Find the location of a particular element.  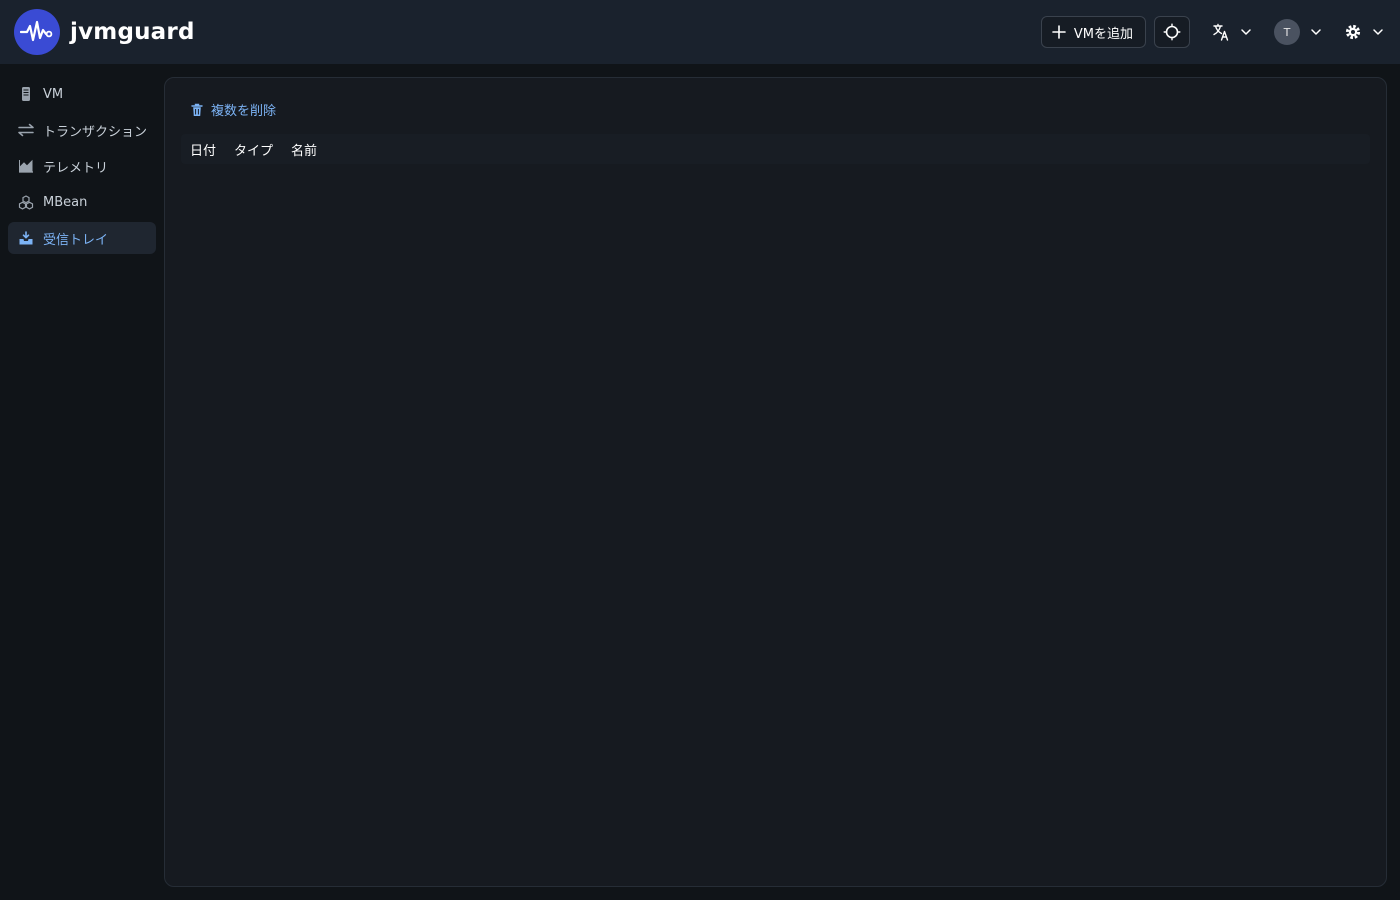

sidebar-item-mbean: MBean is located at coordinates (82, 202).